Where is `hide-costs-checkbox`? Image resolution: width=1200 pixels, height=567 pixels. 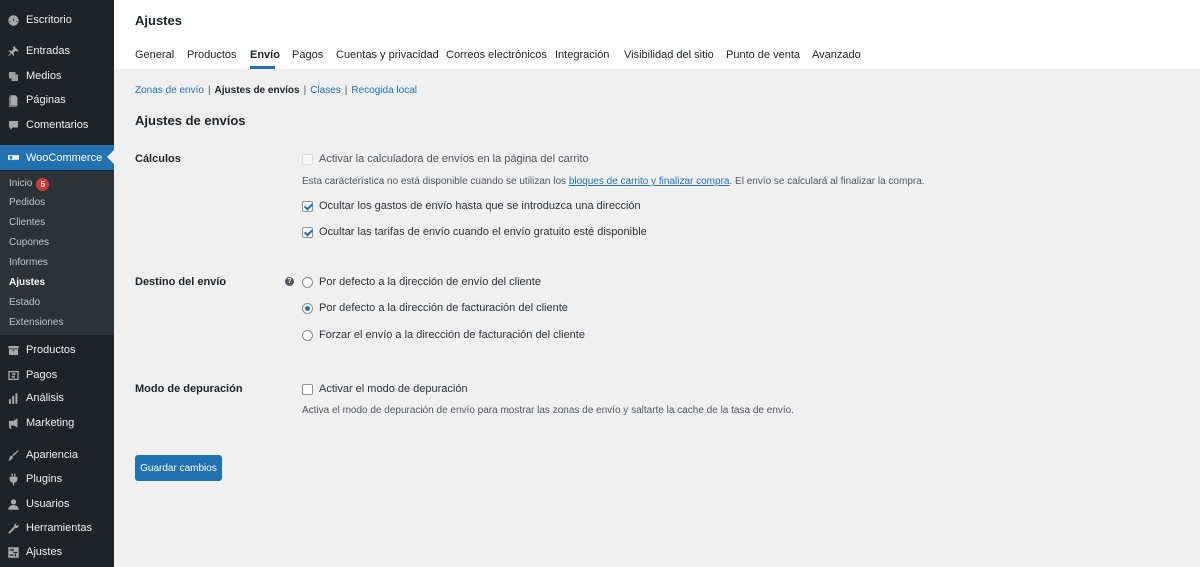 hide-costs-checkbox is located at coordinates (307, 206).